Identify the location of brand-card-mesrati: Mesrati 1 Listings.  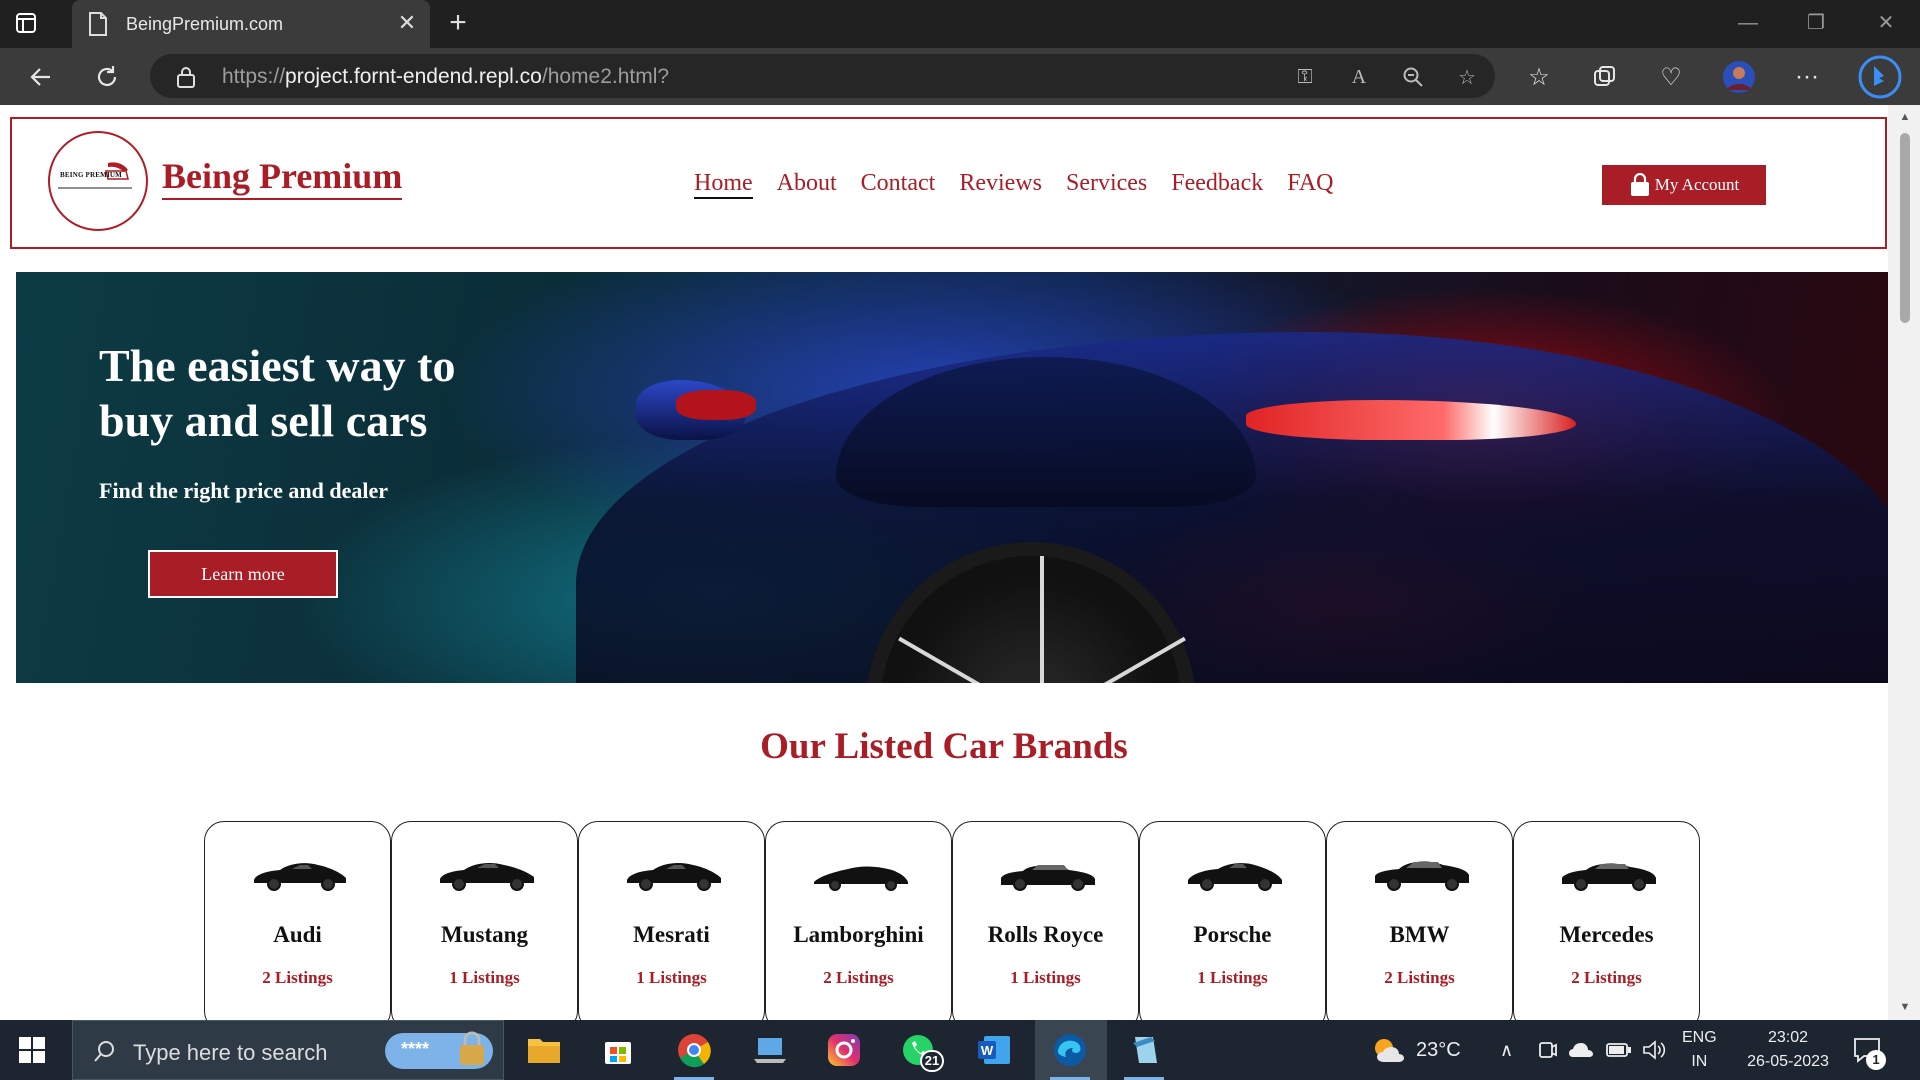
(671, 920).